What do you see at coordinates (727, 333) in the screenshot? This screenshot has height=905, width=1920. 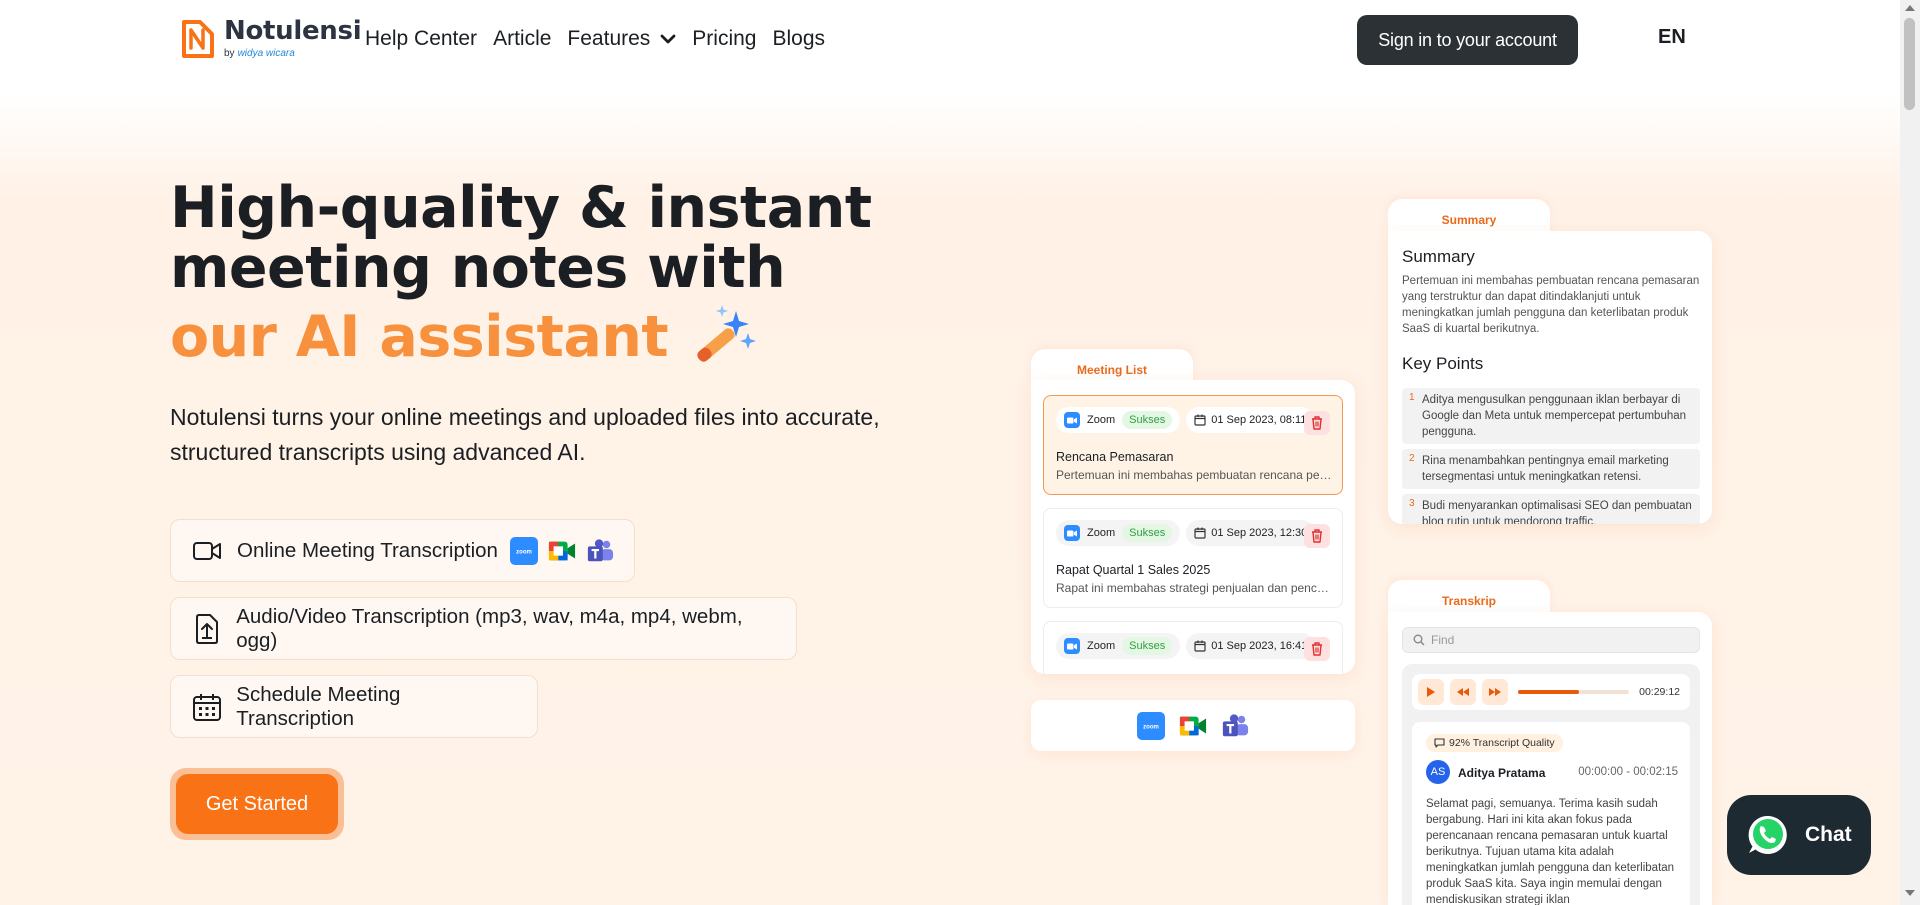 I see `magic-wand-icon` at bounding box center [727, 333].